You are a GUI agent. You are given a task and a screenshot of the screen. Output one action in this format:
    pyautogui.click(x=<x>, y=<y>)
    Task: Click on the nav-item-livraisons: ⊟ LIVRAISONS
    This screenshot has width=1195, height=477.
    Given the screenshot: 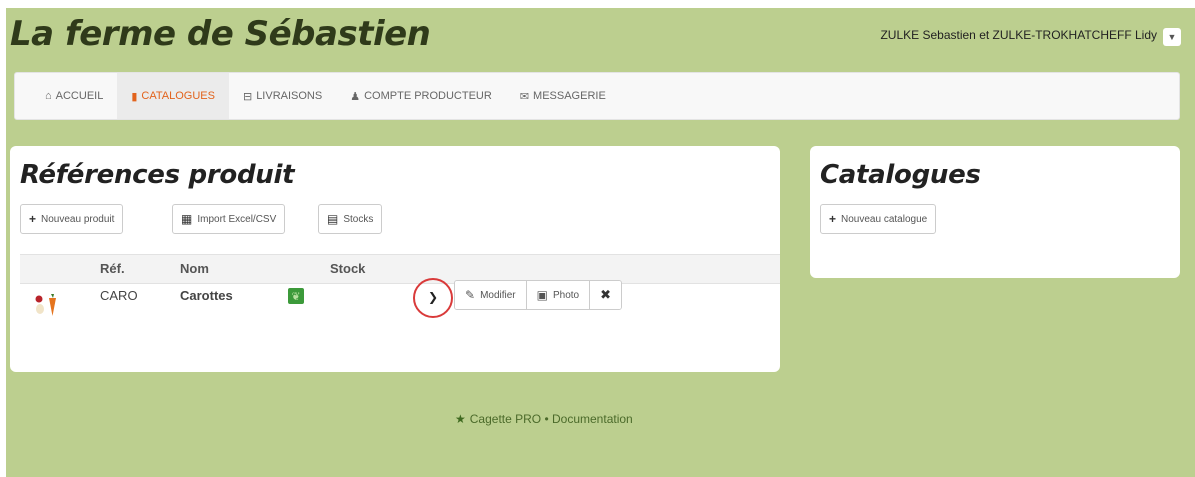 What is the action you would take?
    pyautogui.click(x=282, y=96)
    